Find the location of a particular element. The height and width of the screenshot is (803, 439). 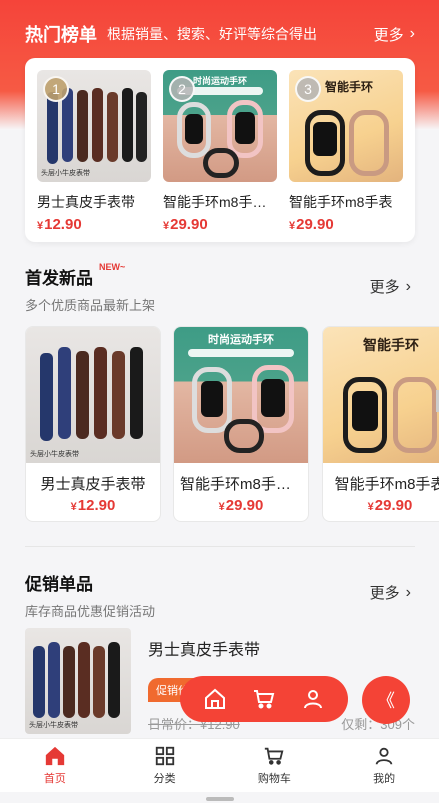

floating-quick-nav is located at coordinates (264, 699).